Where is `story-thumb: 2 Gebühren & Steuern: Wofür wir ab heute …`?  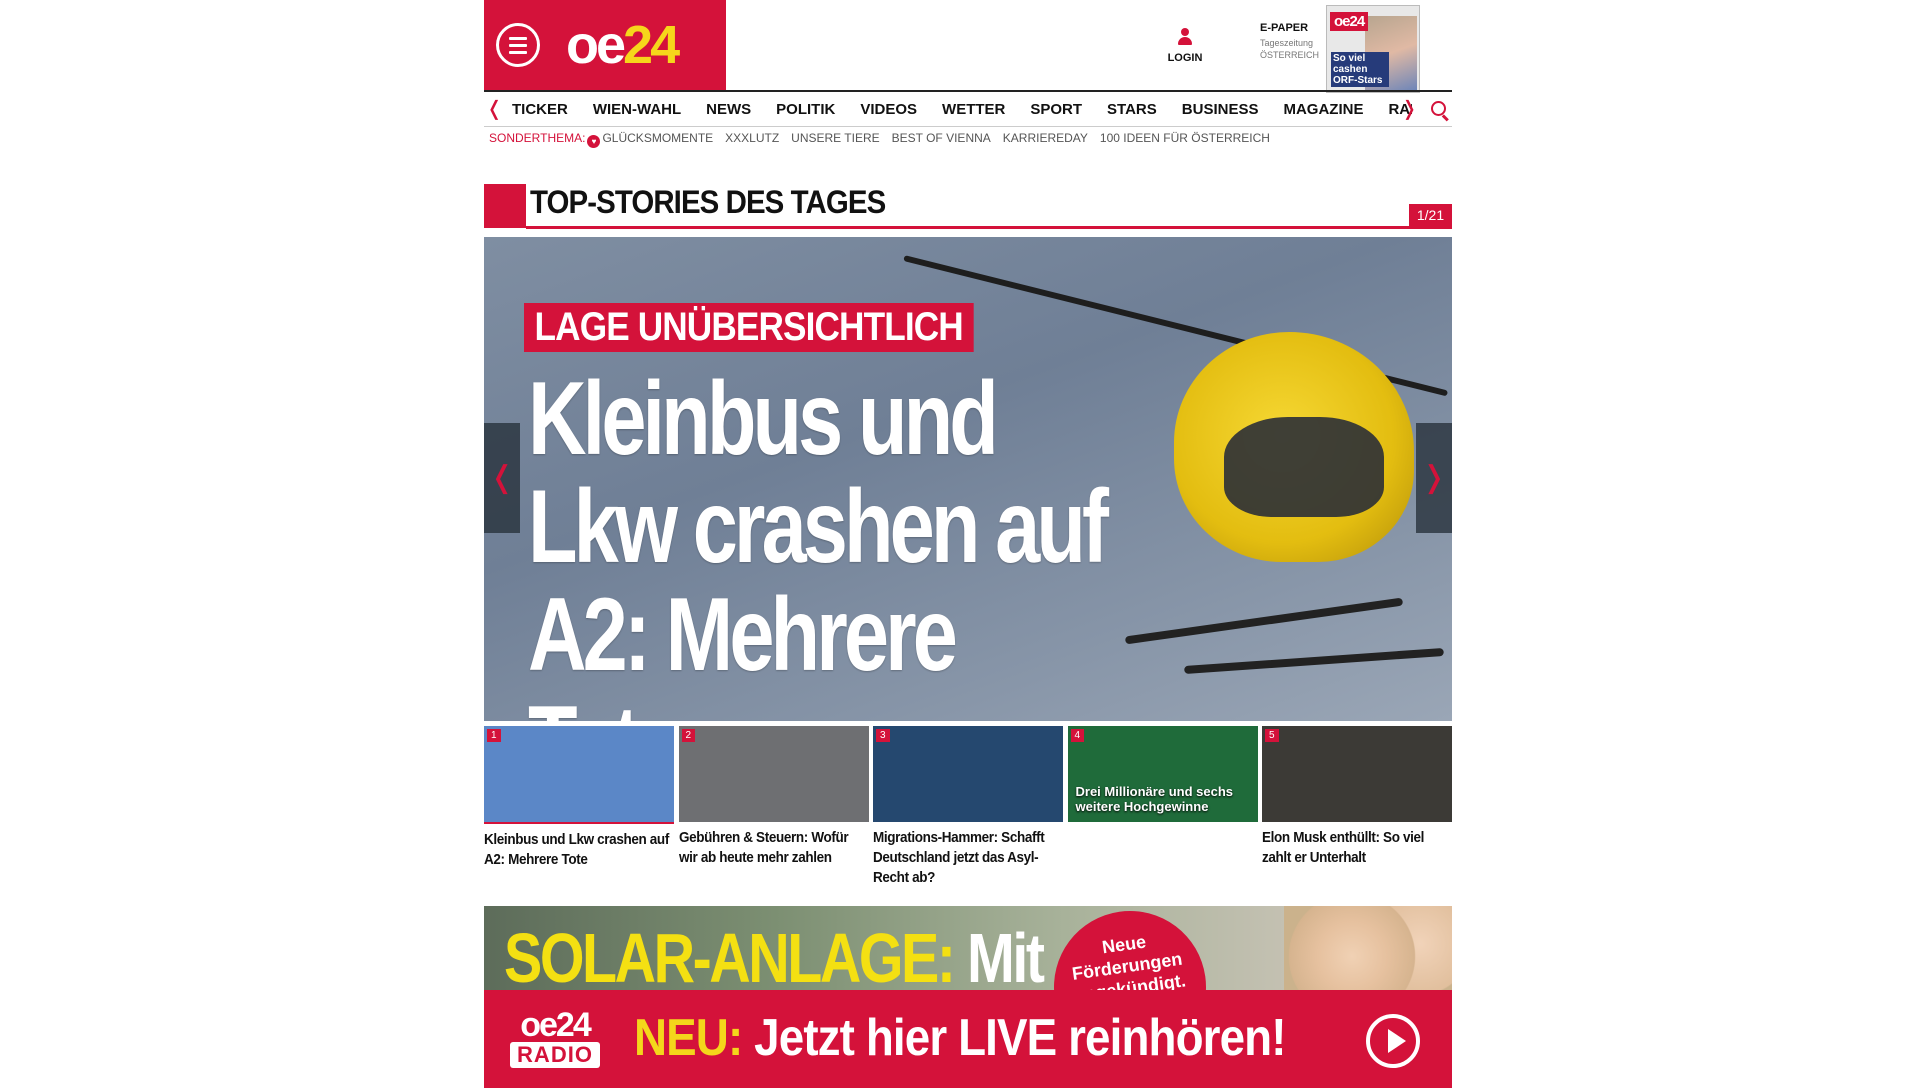
story-thumb: 2 Gebühren & Steuern: Wofür wir ab heute … is located at coordinates (773, 797).